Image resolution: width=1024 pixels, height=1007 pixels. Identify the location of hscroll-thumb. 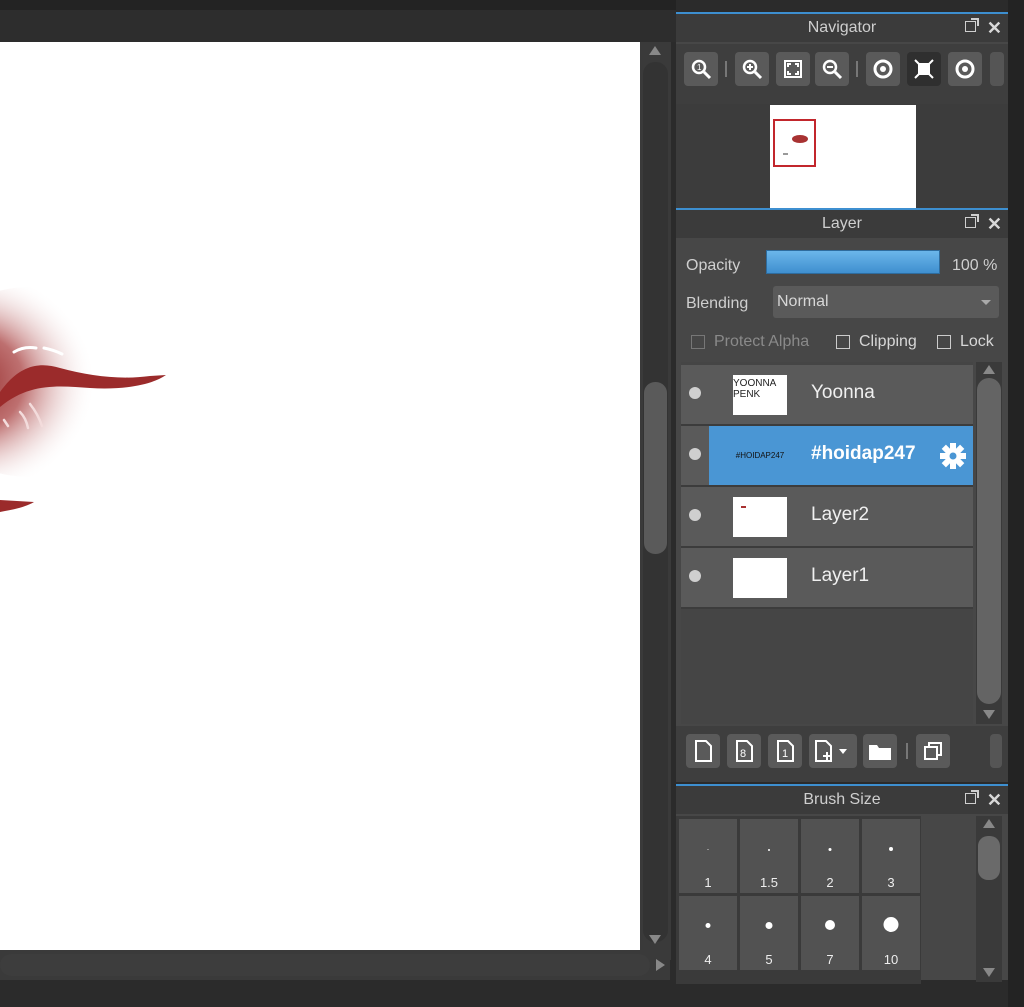
(325, 965).